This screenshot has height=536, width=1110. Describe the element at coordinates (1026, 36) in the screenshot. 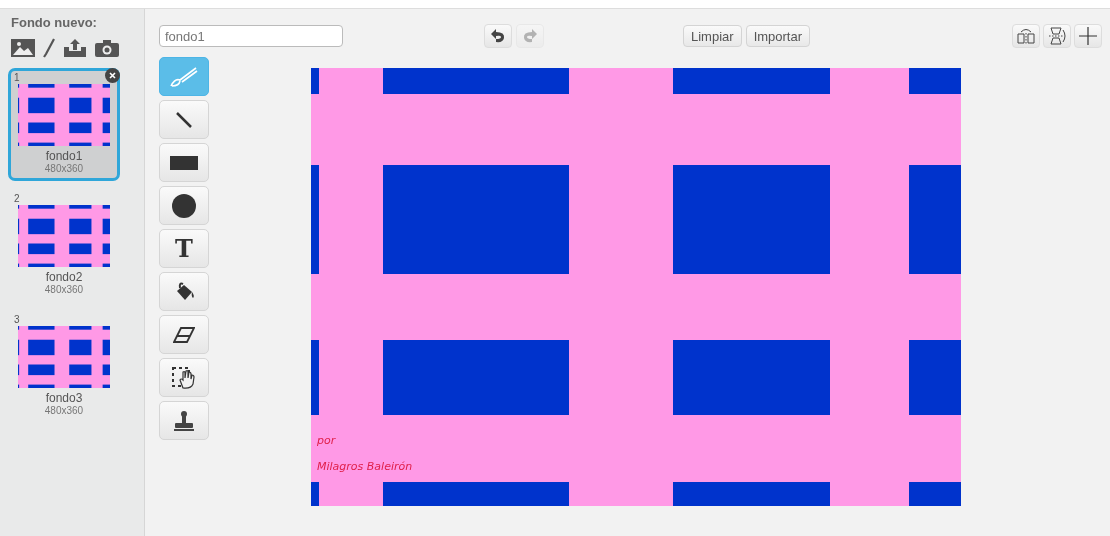

I see `flip-horizontal-button` at that location.